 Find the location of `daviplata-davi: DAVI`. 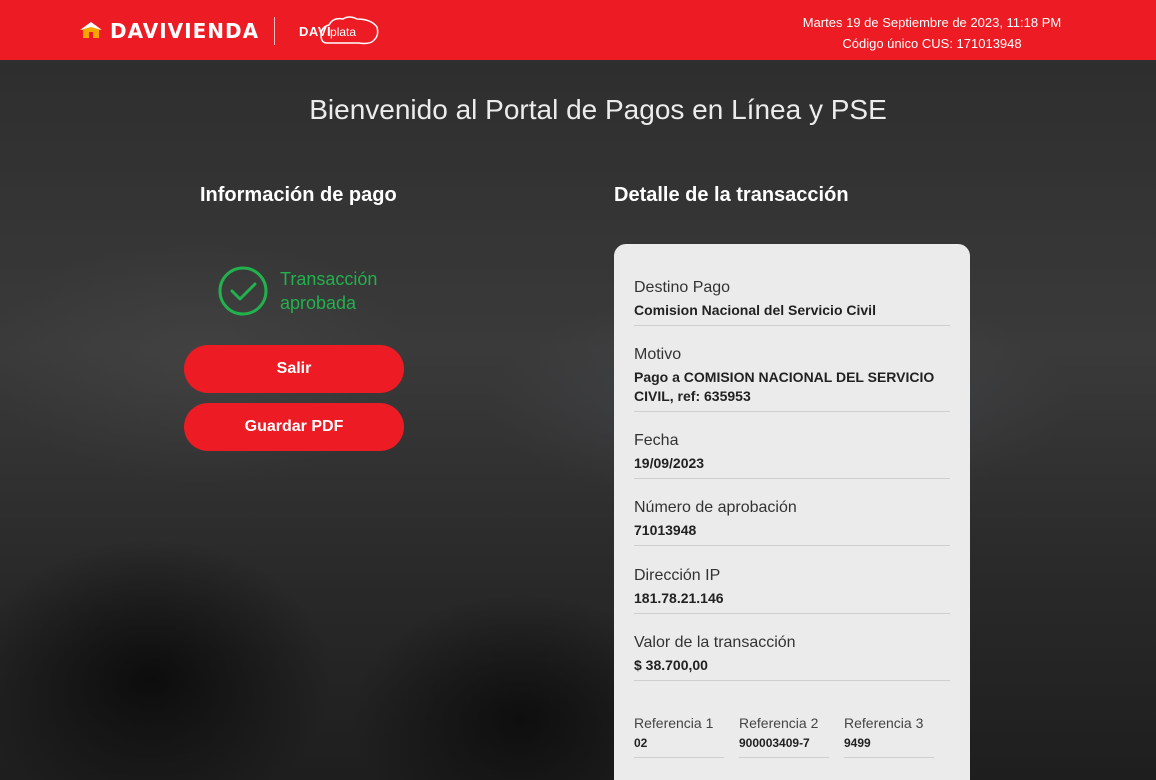

daviplata-davi: DAVI is located at coordinates (315, 31).